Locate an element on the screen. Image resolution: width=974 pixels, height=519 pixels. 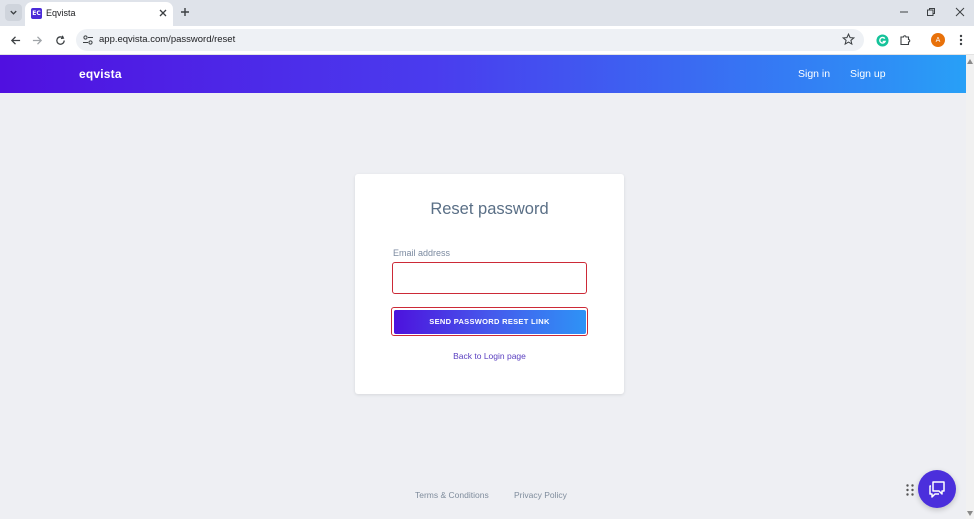
chevron-down-icon is located at coordinates (13, 12).